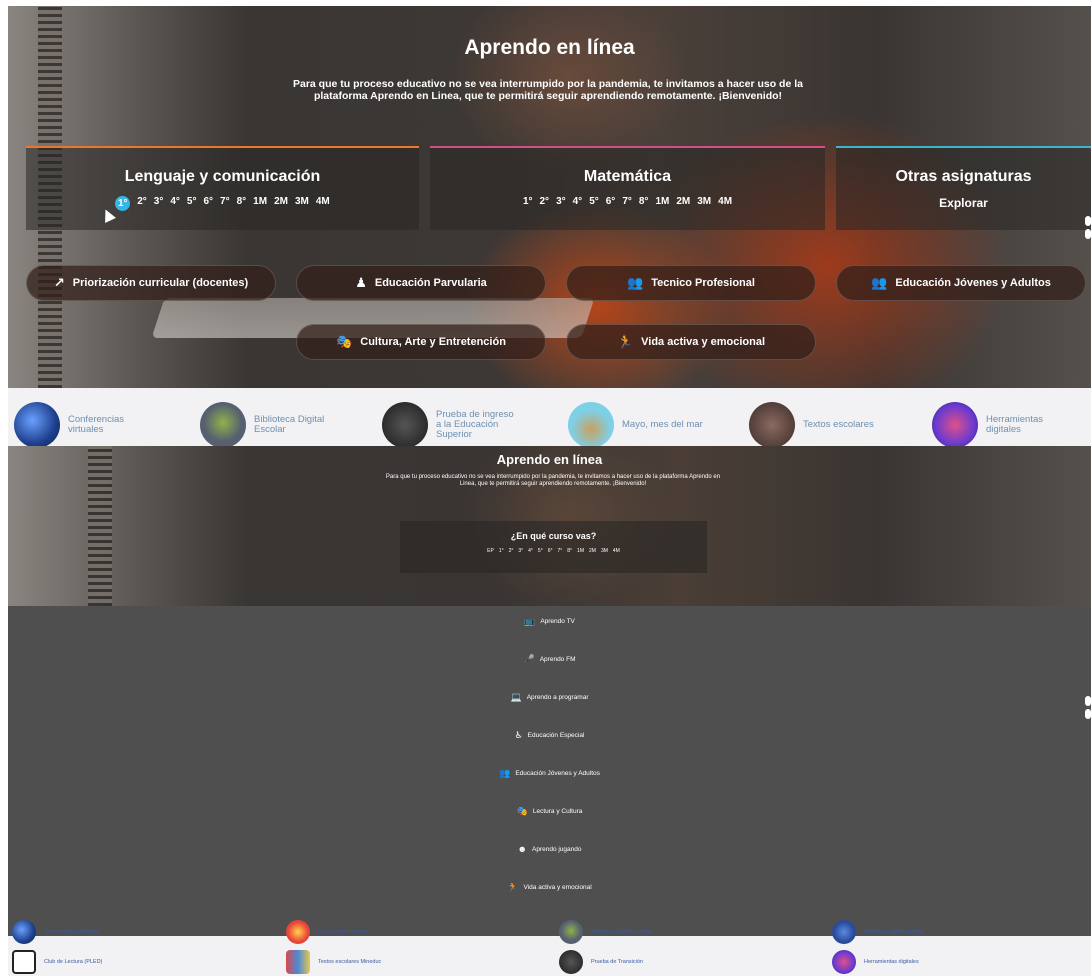 The width and height of the screenshot is (1091, 976). I want to click on menu-item-vida-activa: 🏃 Vida activa y emocional, so click(549, 887).